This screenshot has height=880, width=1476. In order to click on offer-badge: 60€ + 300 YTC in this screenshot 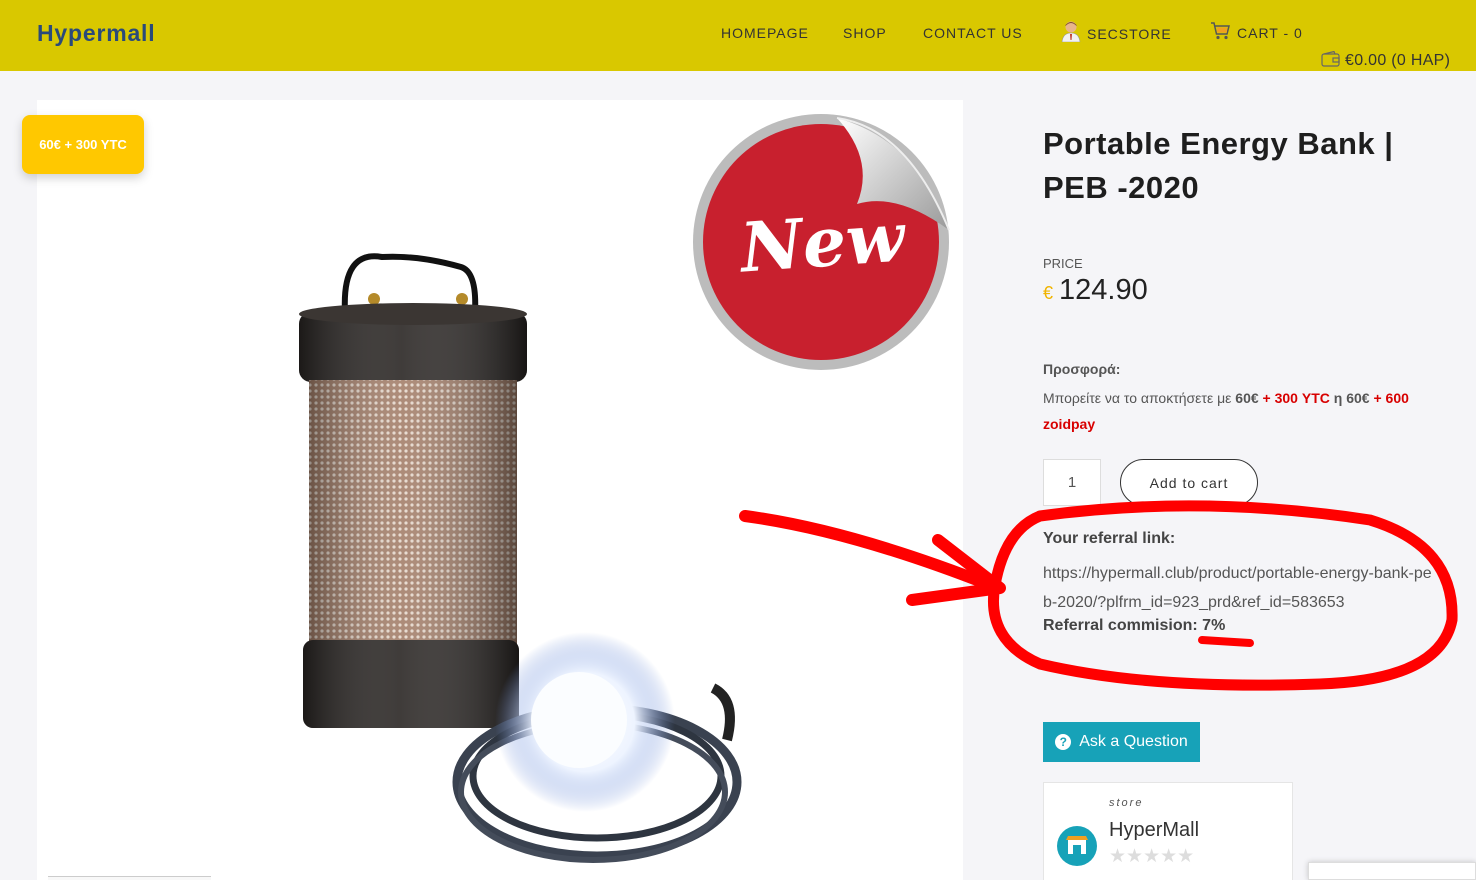, I will do `click(83, 144)`.